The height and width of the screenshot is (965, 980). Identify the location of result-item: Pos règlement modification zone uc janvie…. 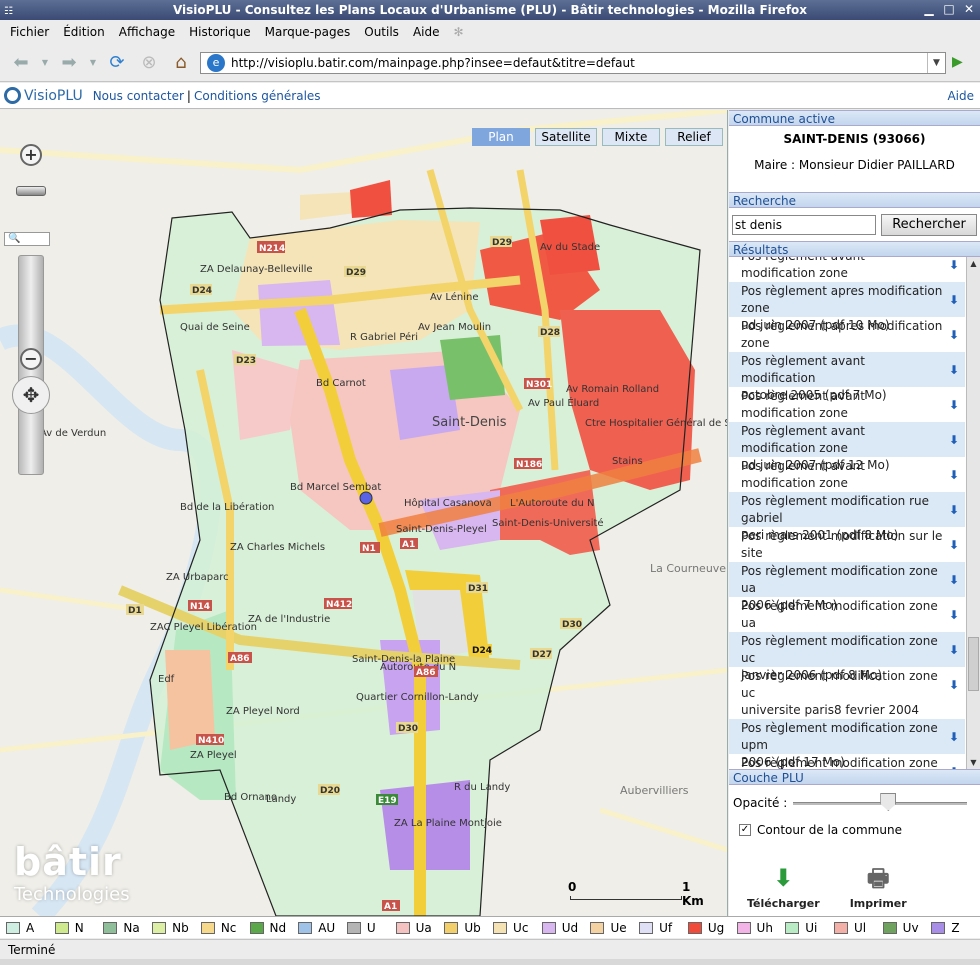
(847, 657).